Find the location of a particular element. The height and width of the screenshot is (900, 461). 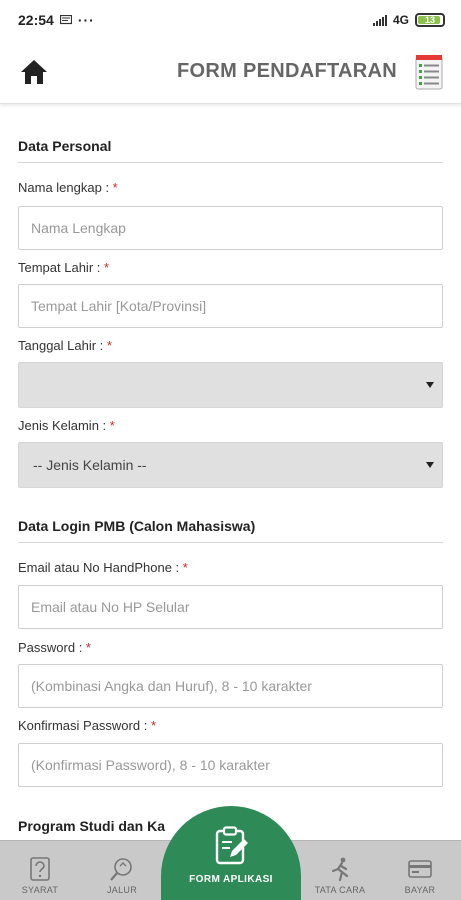

section-title-personal: Data Personal is located at coordinates (230, 150).